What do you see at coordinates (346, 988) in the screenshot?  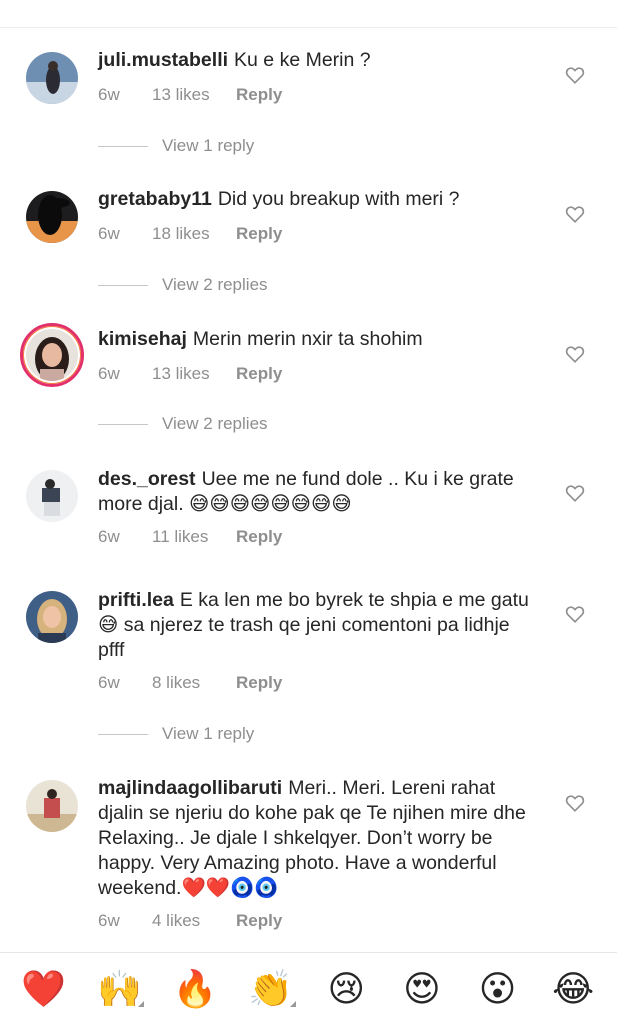 I see `crying-face-emoji-button: 😢` at bounding box center [346, 988].